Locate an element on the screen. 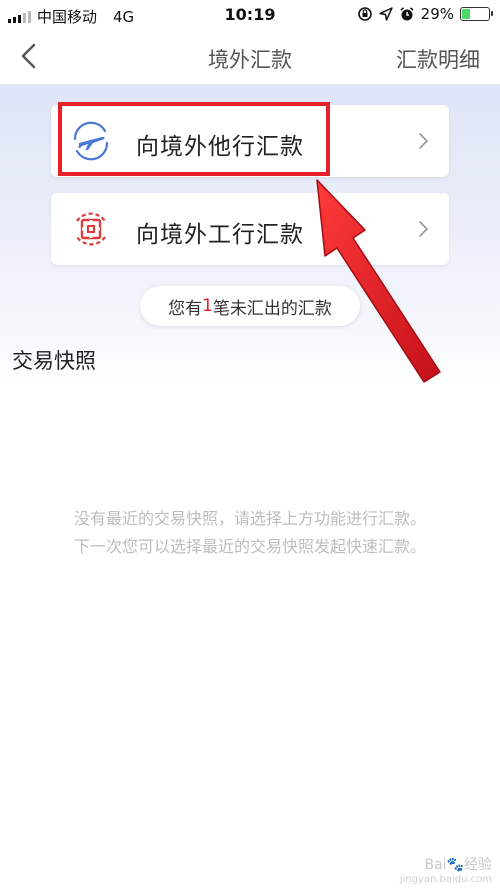 The image size is (500, 889). status-right: 29% is located at coordinates (425, 14).